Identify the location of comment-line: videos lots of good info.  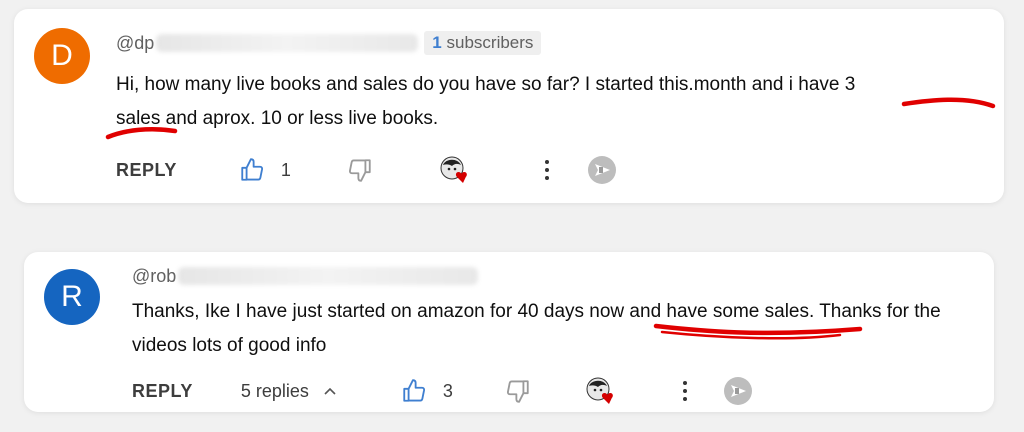
(229, 345).